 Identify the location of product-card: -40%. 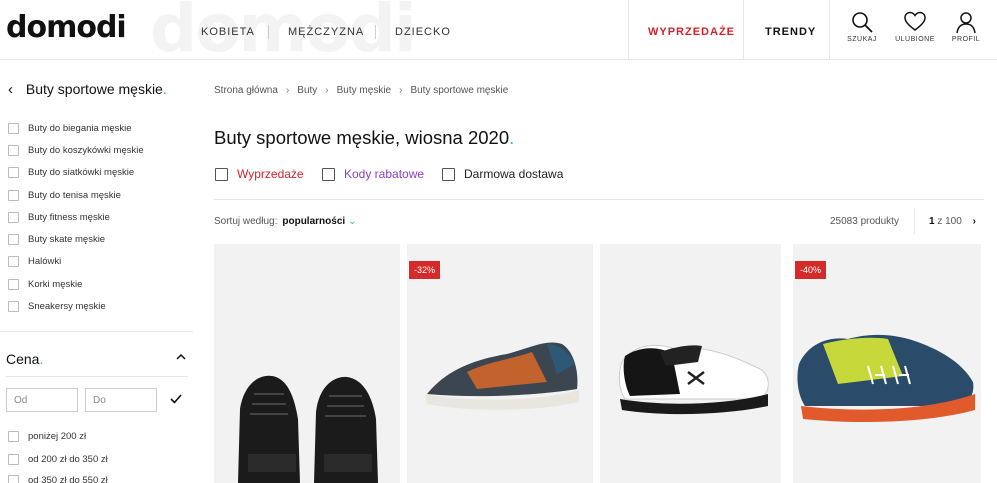
(887, 363).